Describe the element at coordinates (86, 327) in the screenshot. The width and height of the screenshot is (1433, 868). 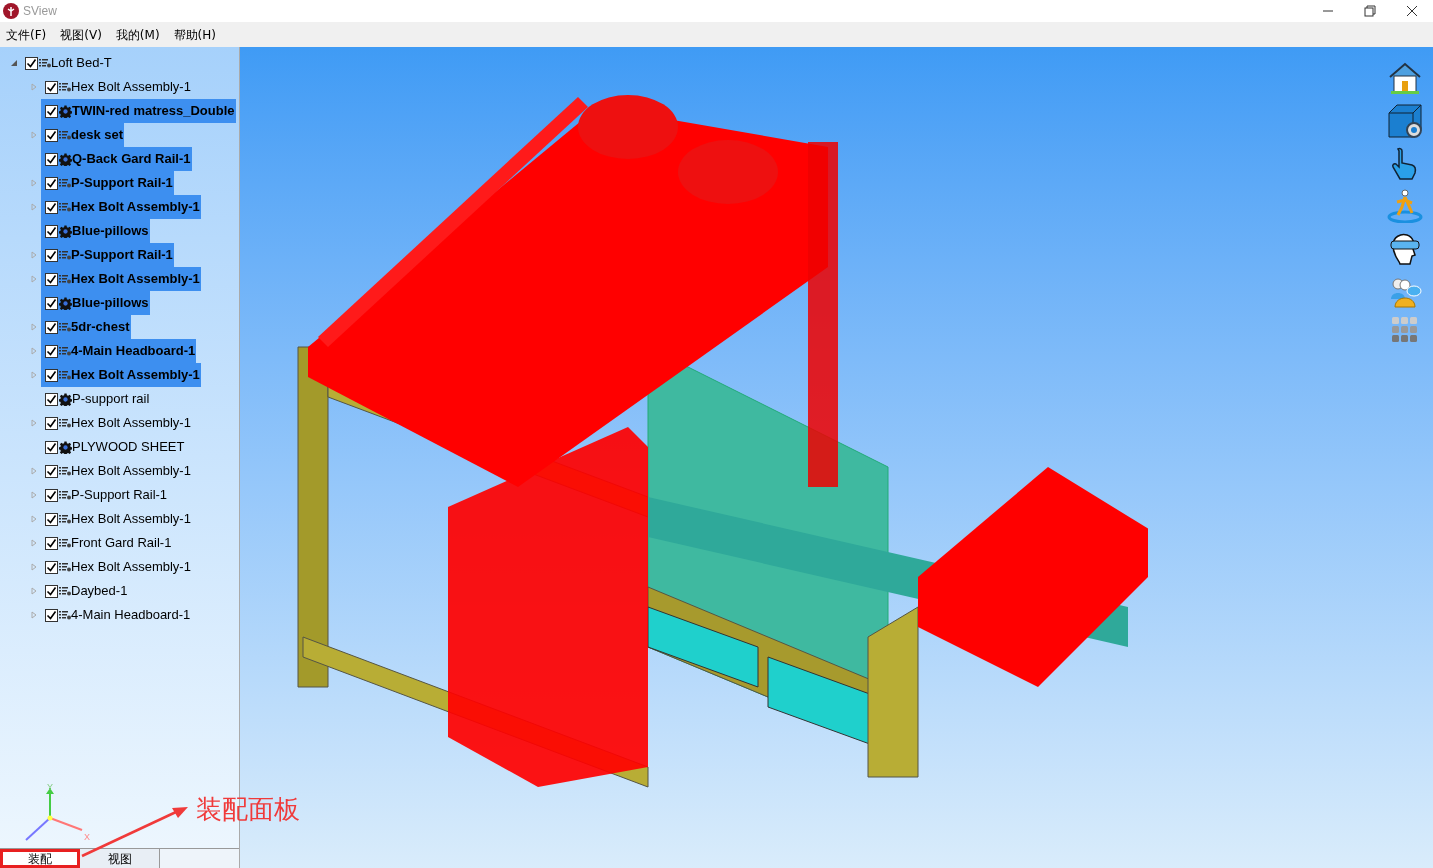
I see `tree-item: 5dr-chest` at that location.